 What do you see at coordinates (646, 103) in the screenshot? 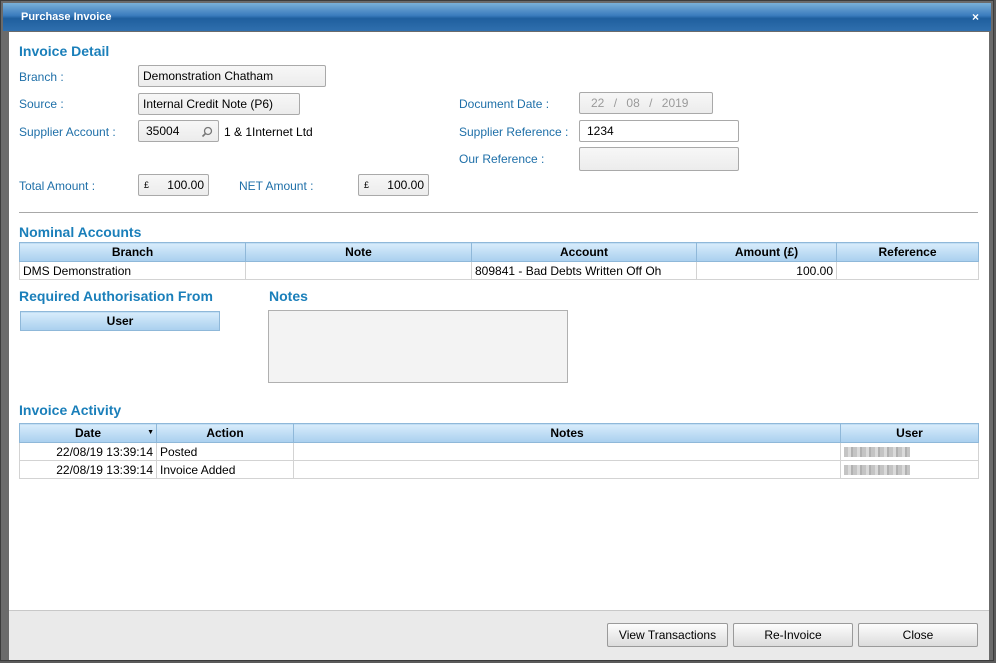
I see `document-date-field: 22 / 08 / 2019` at bounding box center [646, 103].